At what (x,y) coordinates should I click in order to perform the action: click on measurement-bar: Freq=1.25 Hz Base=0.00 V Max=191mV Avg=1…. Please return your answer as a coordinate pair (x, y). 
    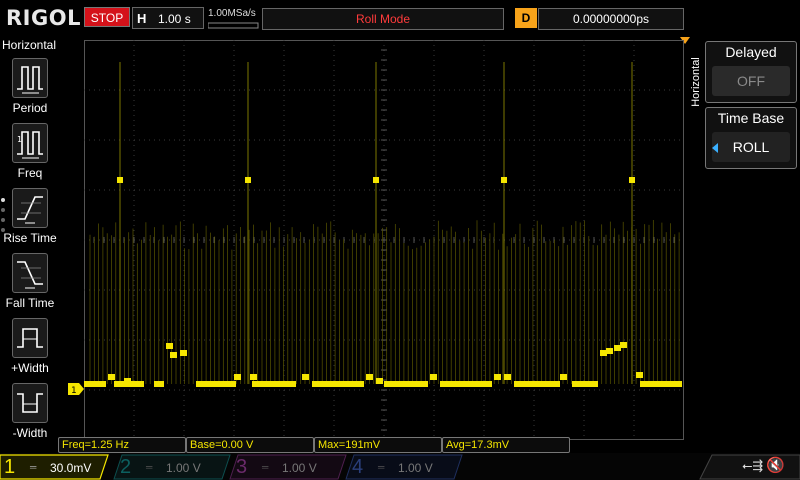
    Looking at the image, I should click on (345, 445).